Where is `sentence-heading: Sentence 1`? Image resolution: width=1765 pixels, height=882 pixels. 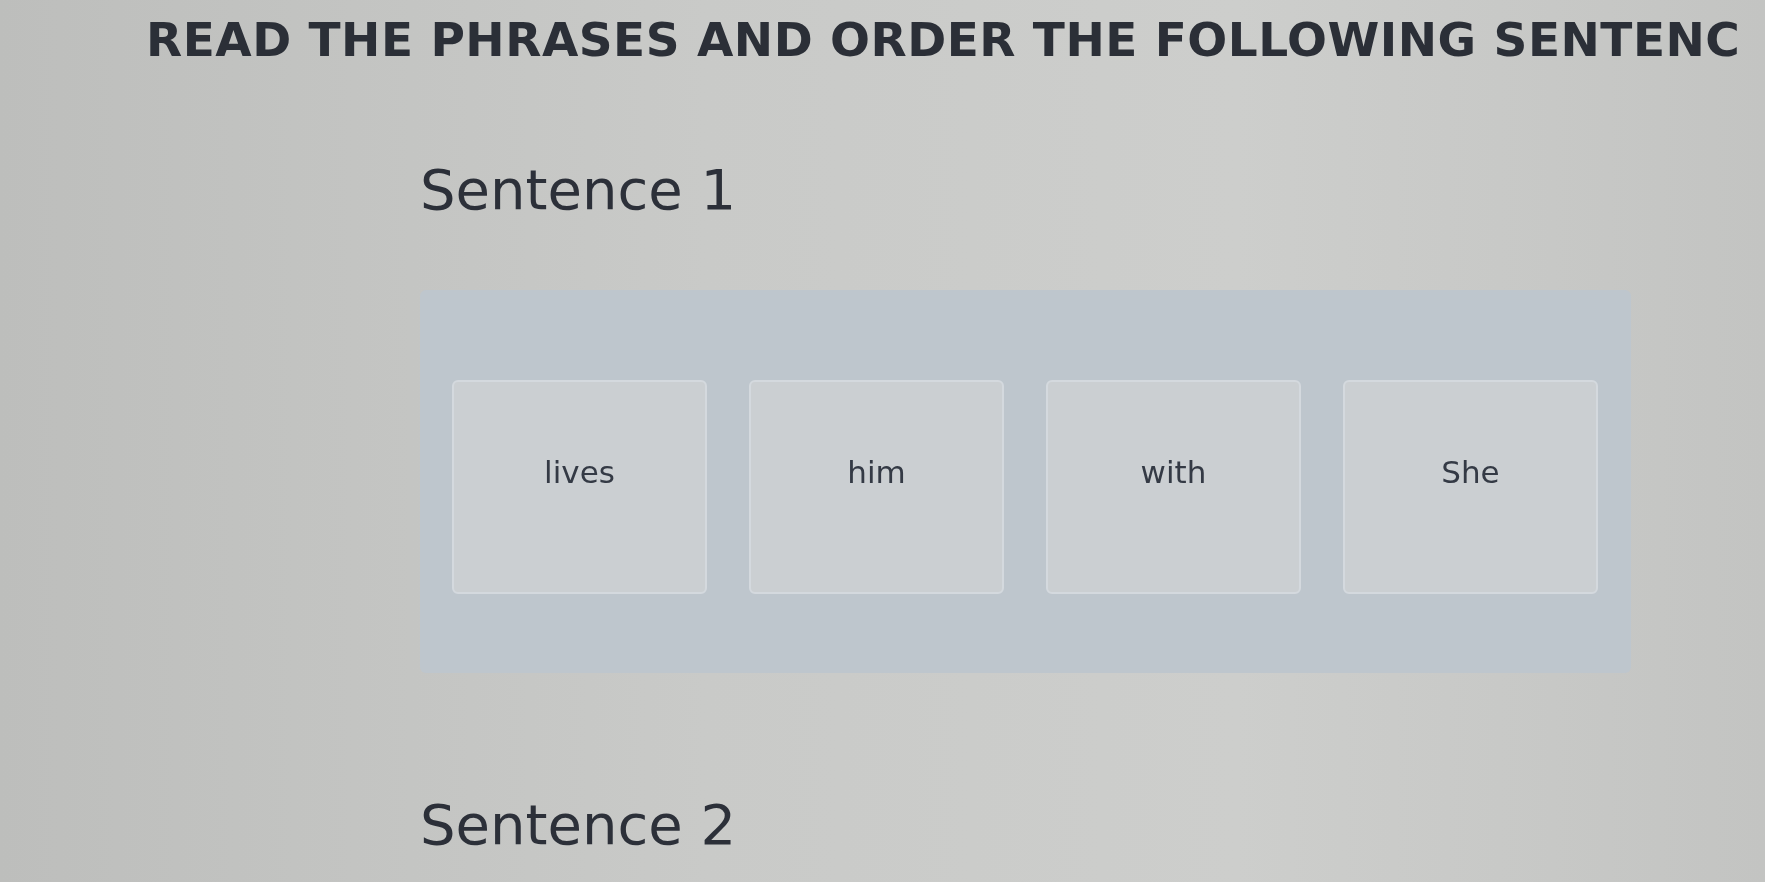
sentence-heading: Sentence 1 is located at coordinates (578, 190).